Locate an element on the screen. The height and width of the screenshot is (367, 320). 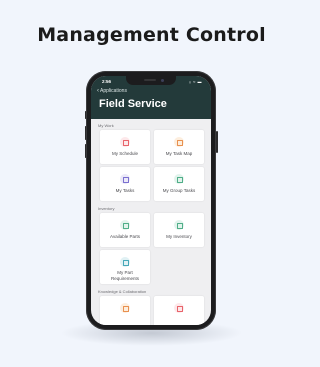
tile-label: My Part Requirements is located at coordinates (124, 275).